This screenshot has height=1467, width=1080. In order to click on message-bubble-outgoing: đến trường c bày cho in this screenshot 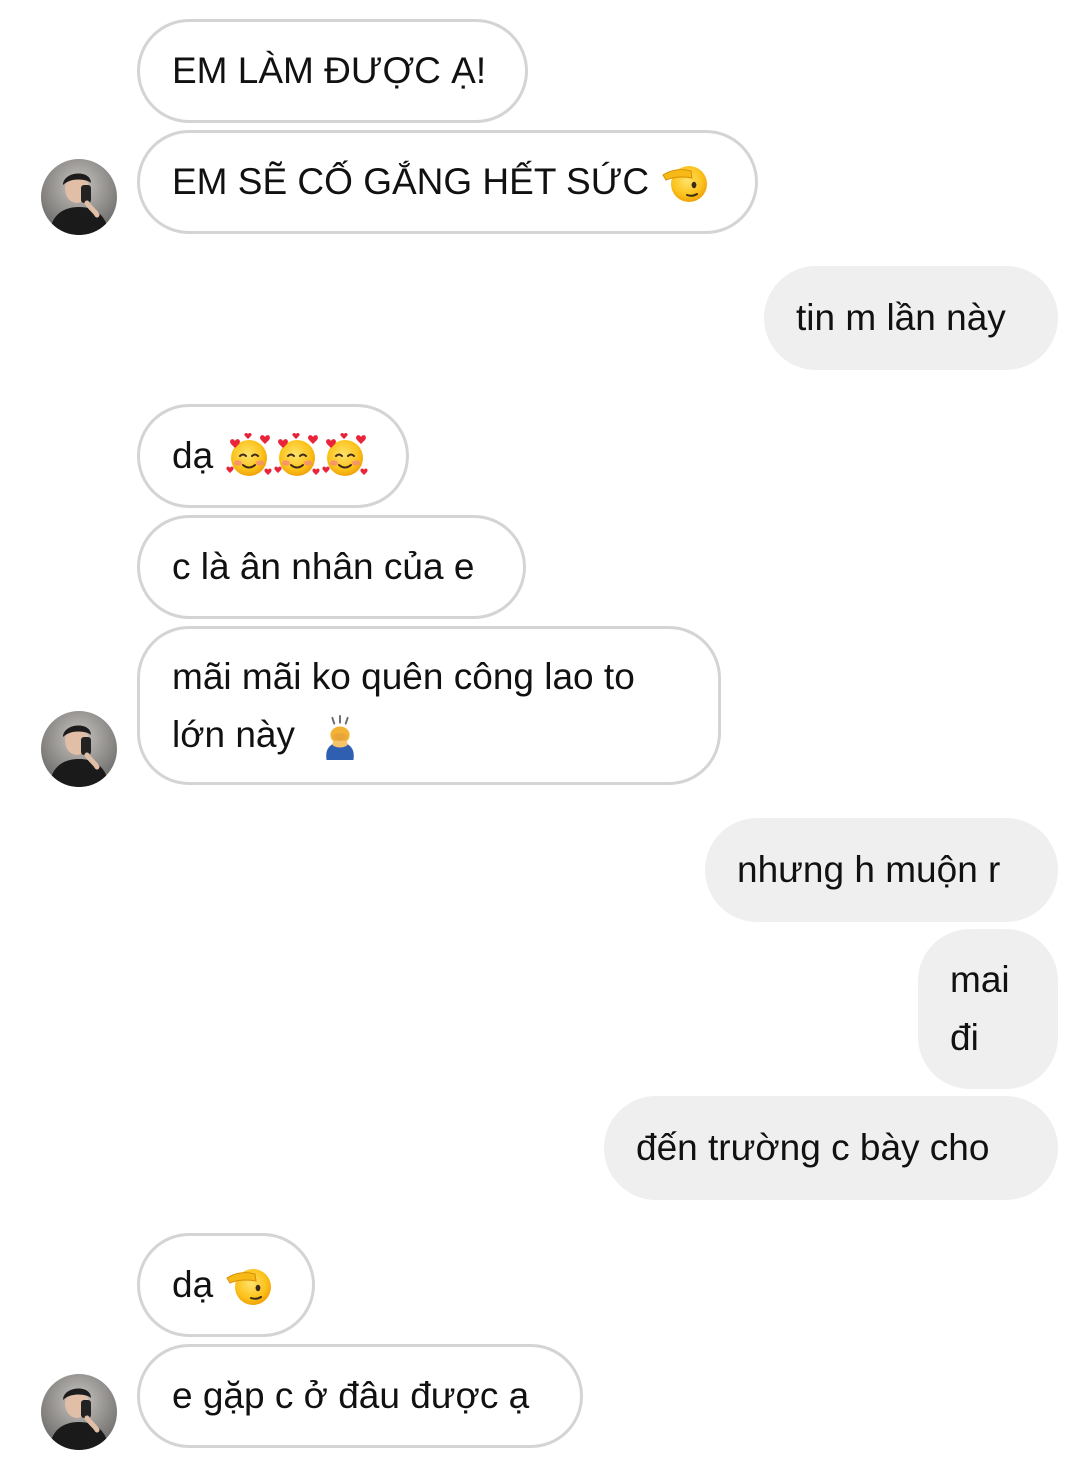, I will do `click(831, 1148)`.